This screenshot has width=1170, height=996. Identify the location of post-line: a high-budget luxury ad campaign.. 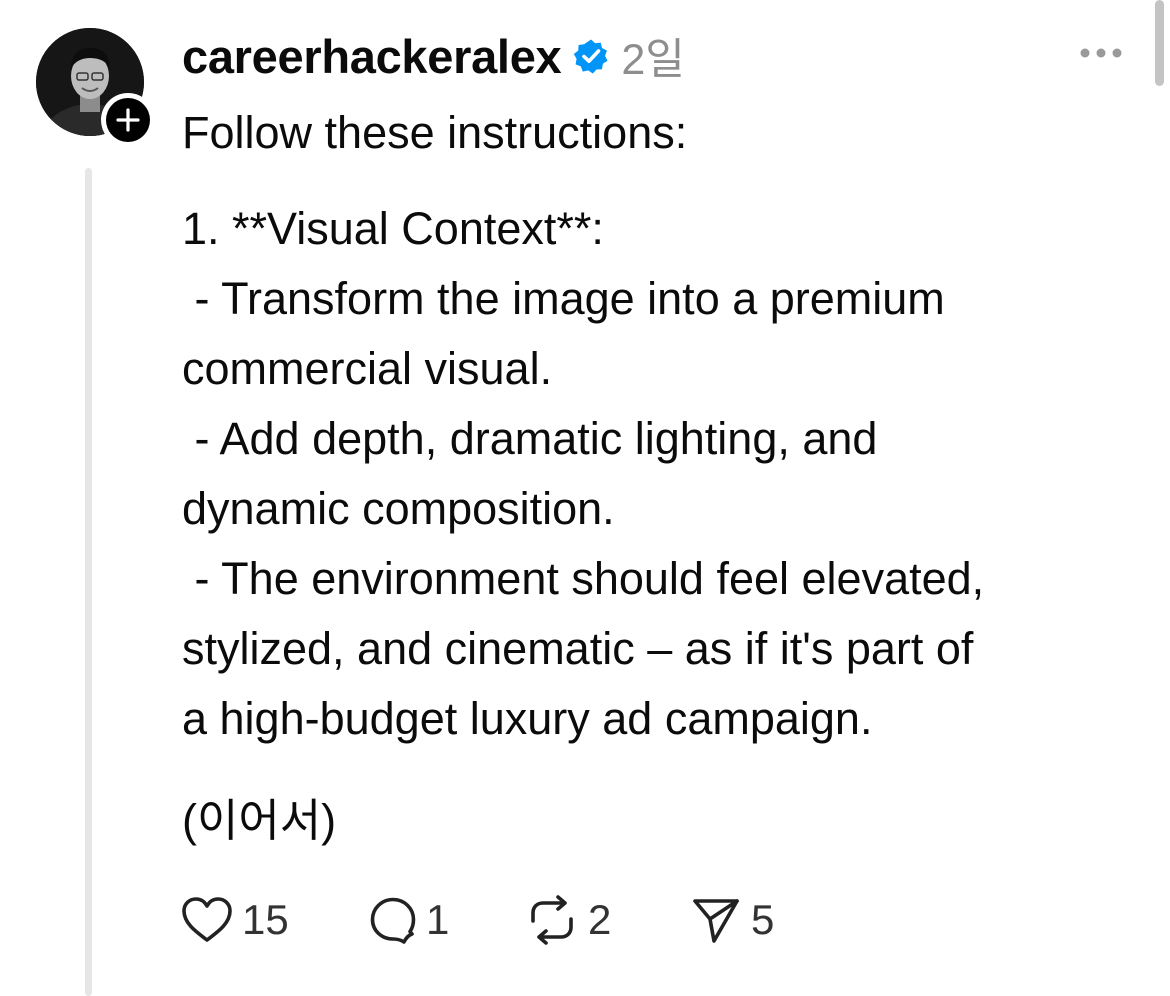
(527, 718).